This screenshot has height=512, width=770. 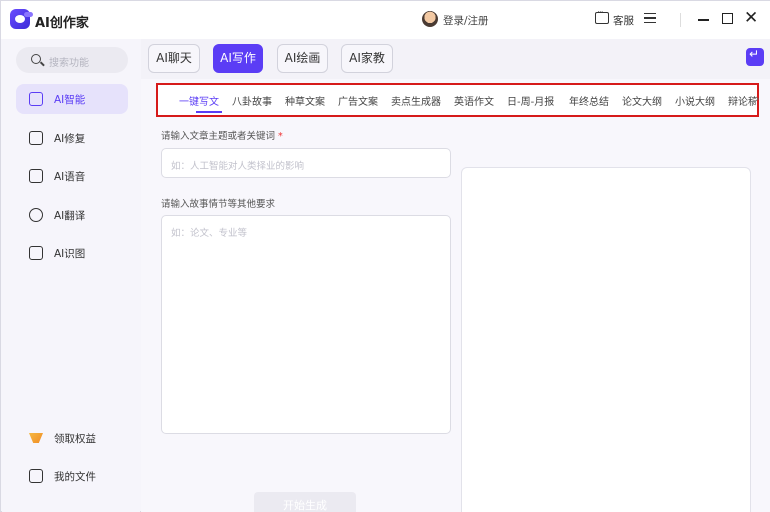 I want to click on sidebar-item-label: AI修复, so click(x=70, y=139).